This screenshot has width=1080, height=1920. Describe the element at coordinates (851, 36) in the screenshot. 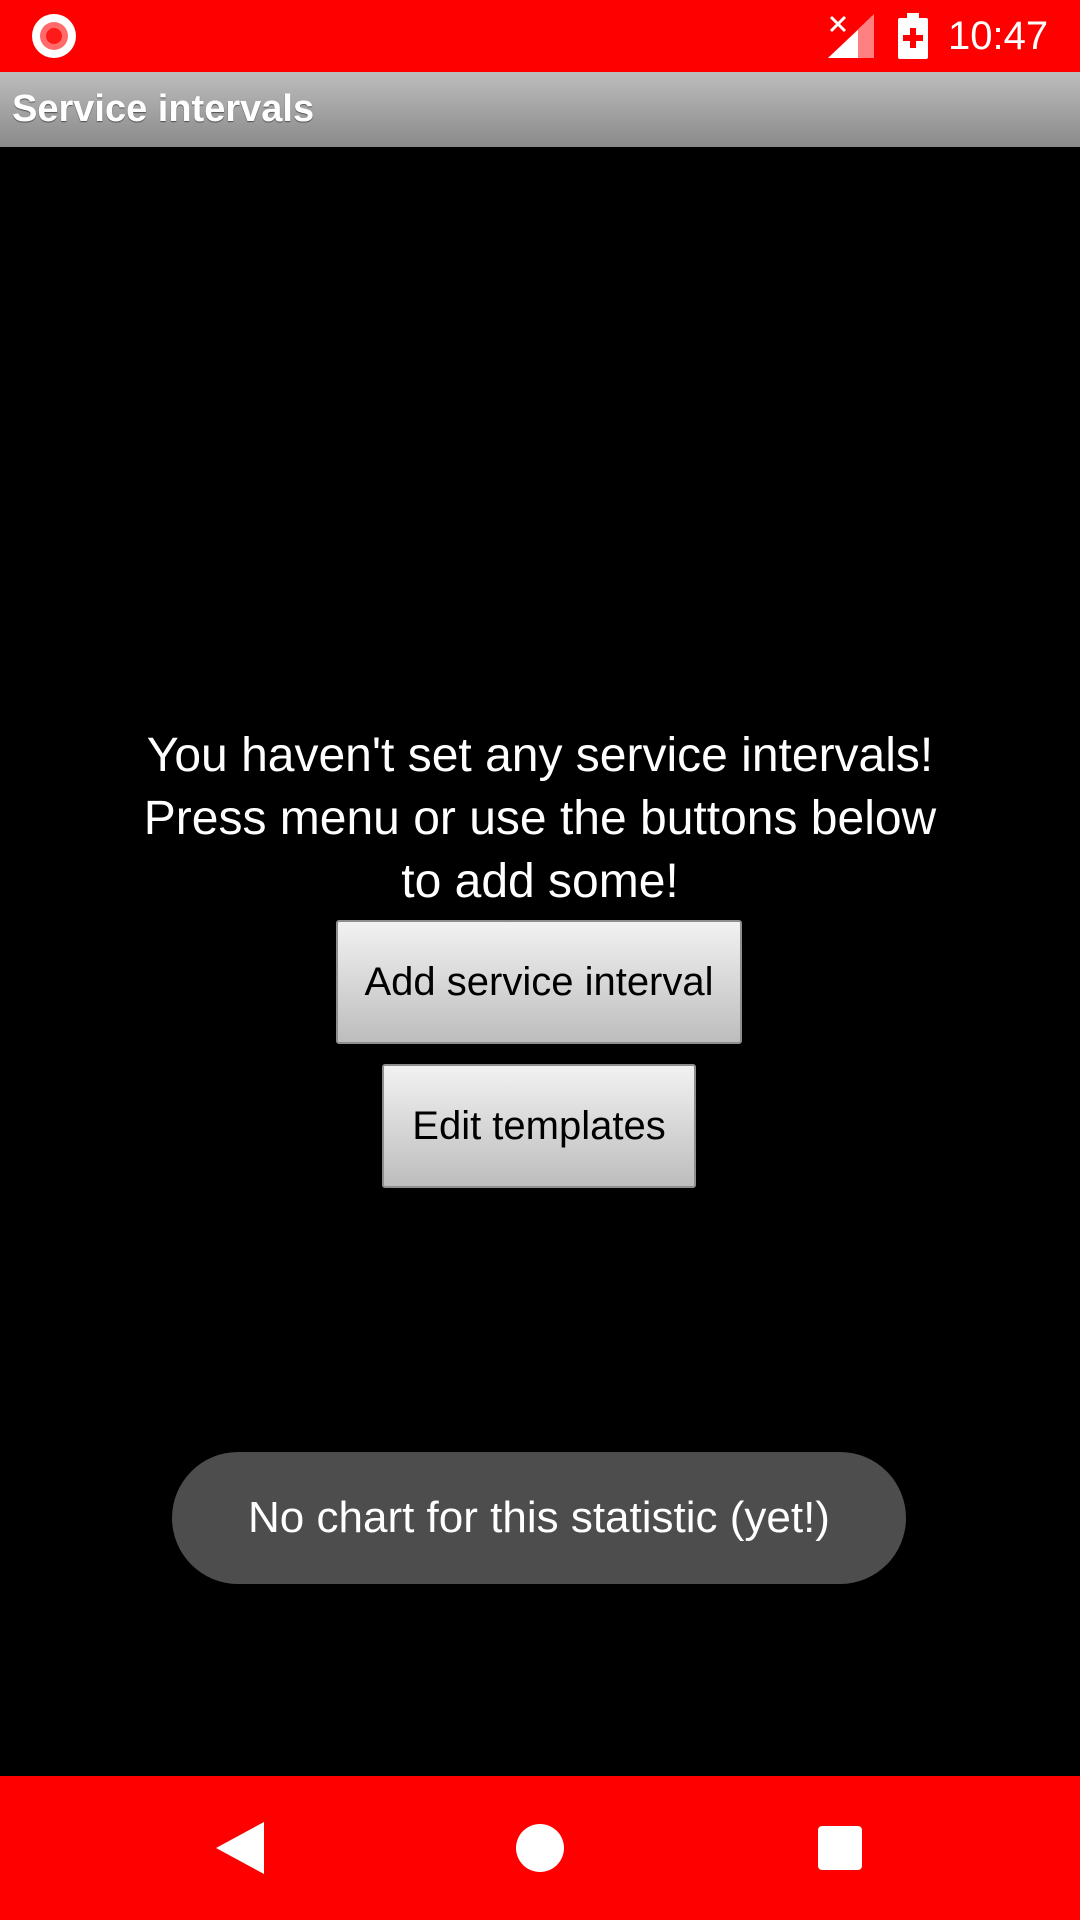

I see `signal-no-data-icon` at that location.